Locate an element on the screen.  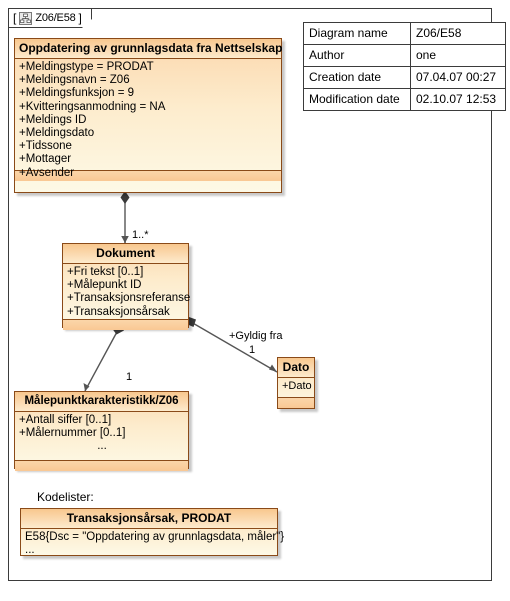
info-key: Creation date is located at coordinates (357, 77).